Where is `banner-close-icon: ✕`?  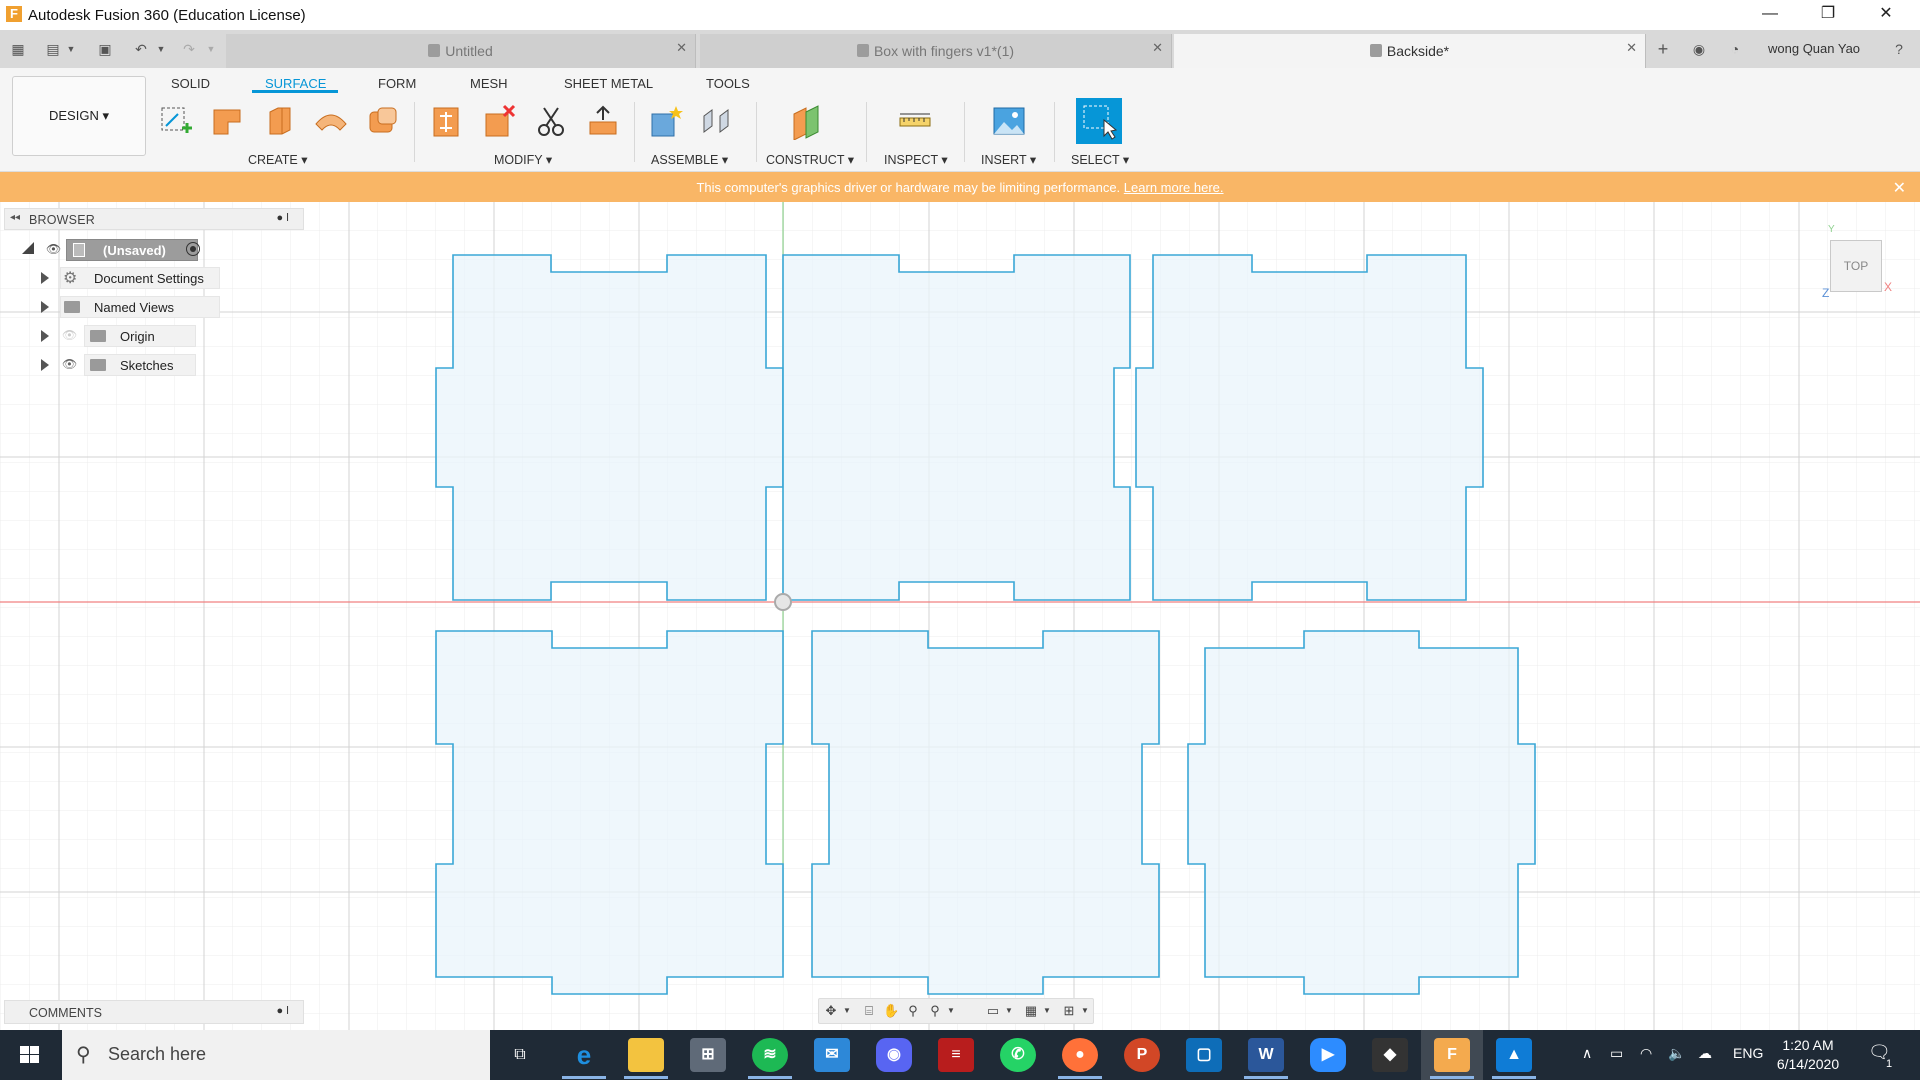 banner-close-icon: ✕ is located at coordinates (1899, 188).